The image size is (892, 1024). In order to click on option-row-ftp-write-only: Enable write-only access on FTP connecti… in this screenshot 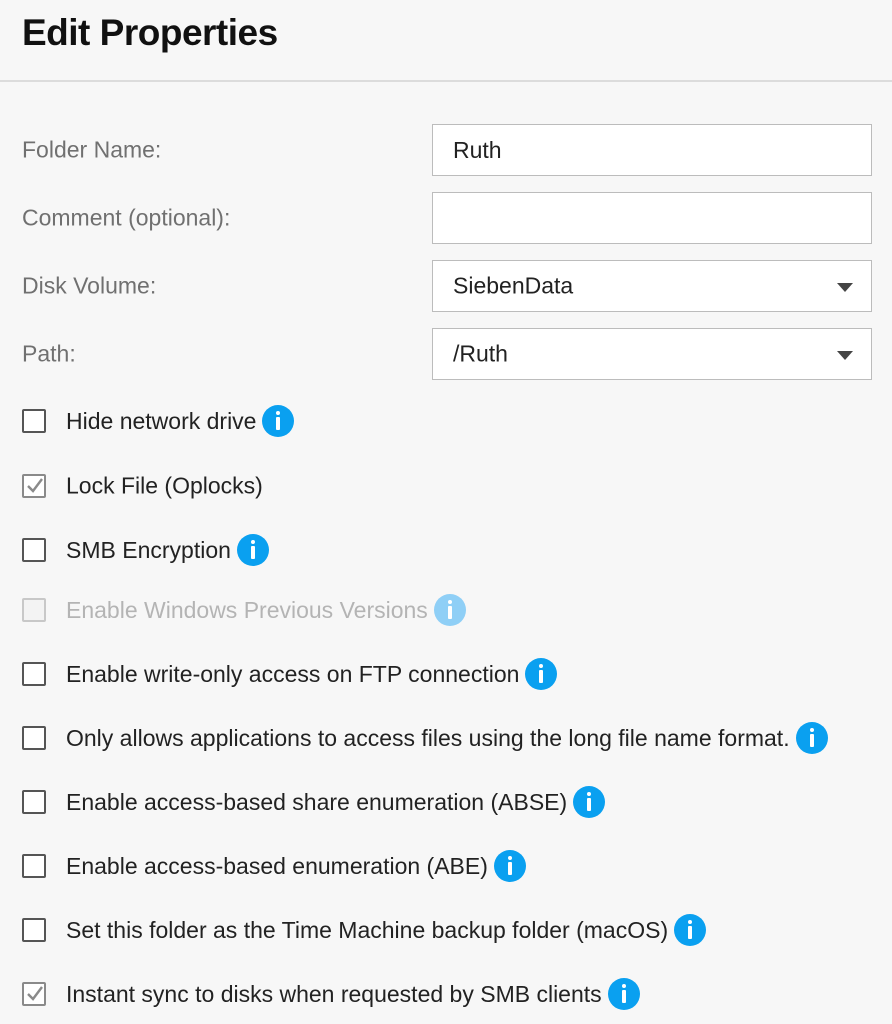, I will do `click(446, 674)`.